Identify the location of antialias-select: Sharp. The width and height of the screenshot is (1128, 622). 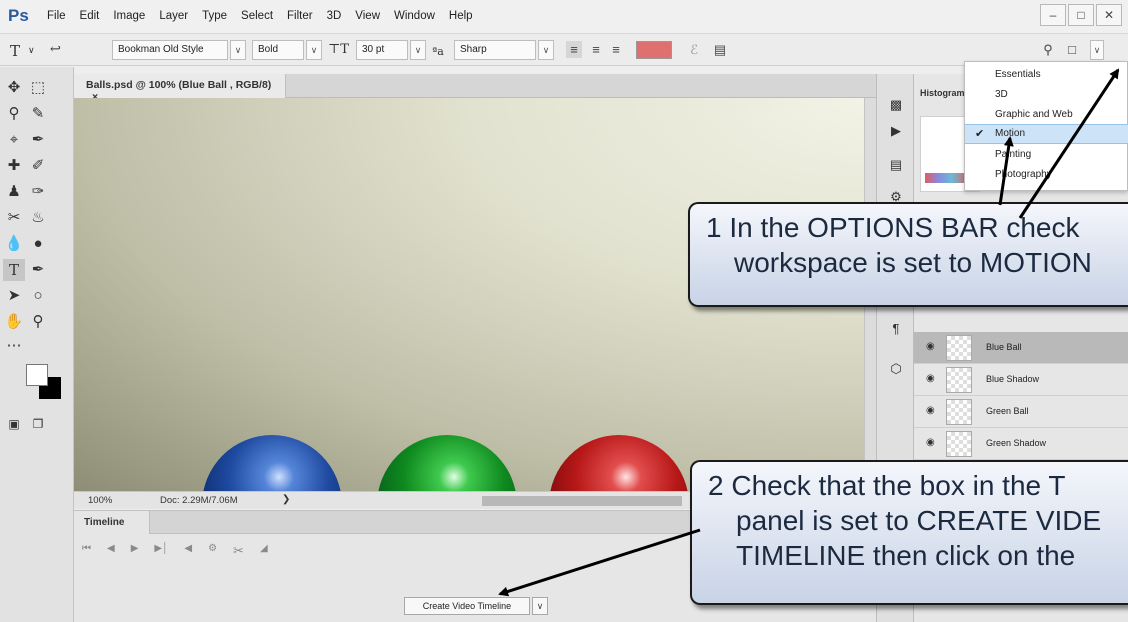
(495, 50).